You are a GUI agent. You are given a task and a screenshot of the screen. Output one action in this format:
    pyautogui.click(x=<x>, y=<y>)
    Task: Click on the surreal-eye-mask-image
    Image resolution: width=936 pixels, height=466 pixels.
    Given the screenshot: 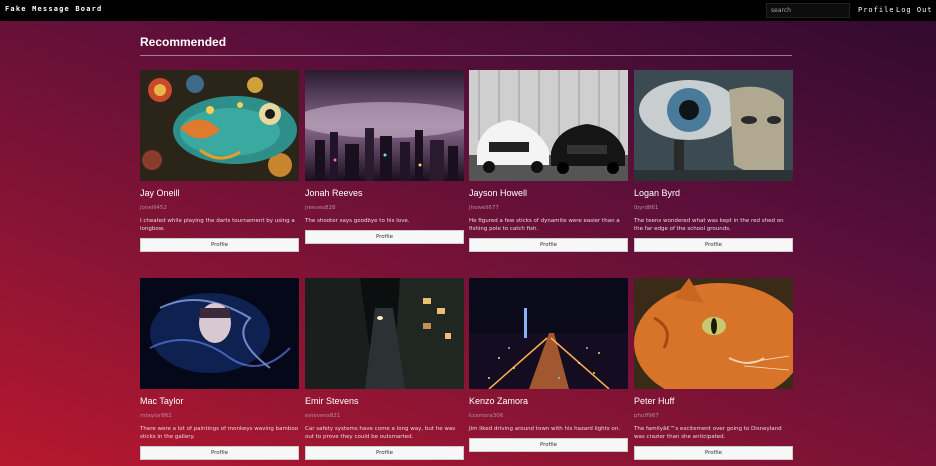 What is the action you would take?
    pyautogui.click(x=713, y=125)
    